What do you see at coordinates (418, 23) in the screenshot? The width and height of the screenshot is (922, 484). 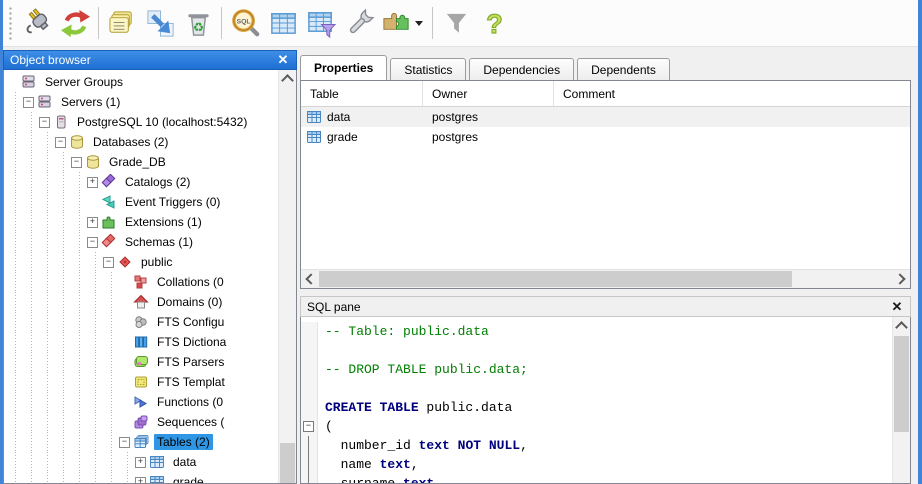 I see `dropdown-caret-icon` at bounding box center [418, 23].